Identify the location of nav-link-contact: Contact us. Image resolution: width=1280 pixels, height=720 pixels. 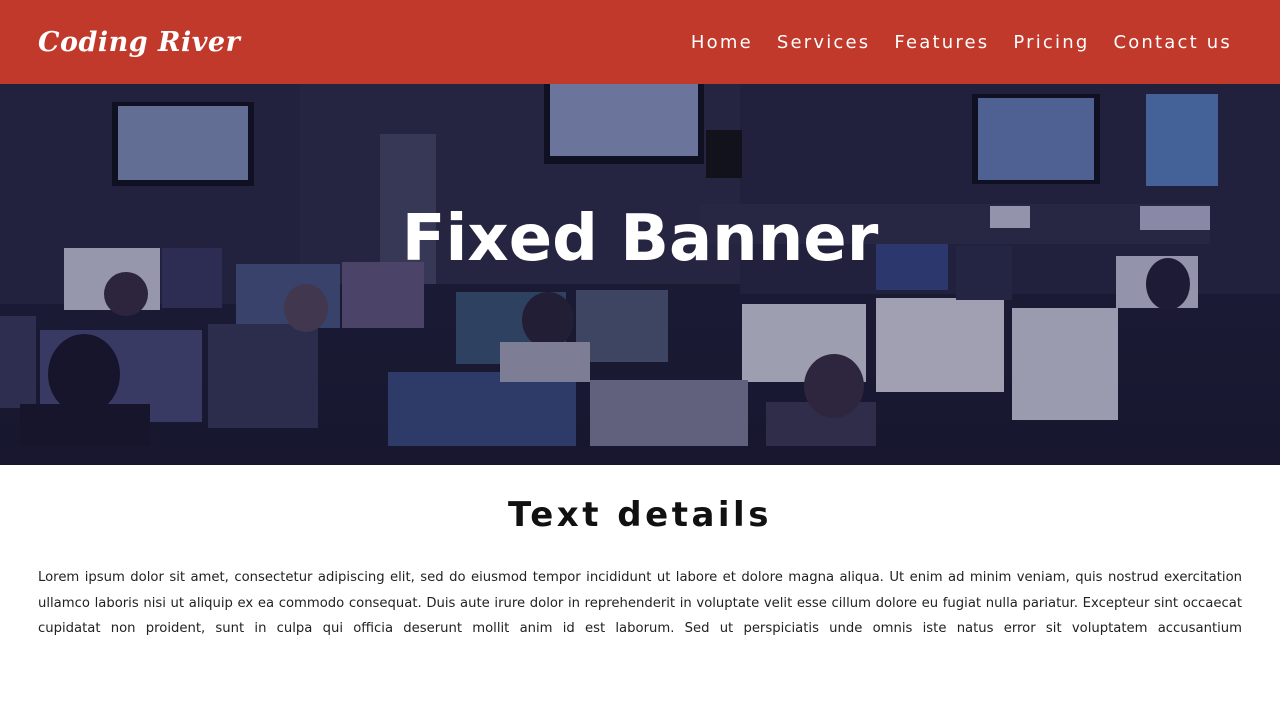
(1172, 42).